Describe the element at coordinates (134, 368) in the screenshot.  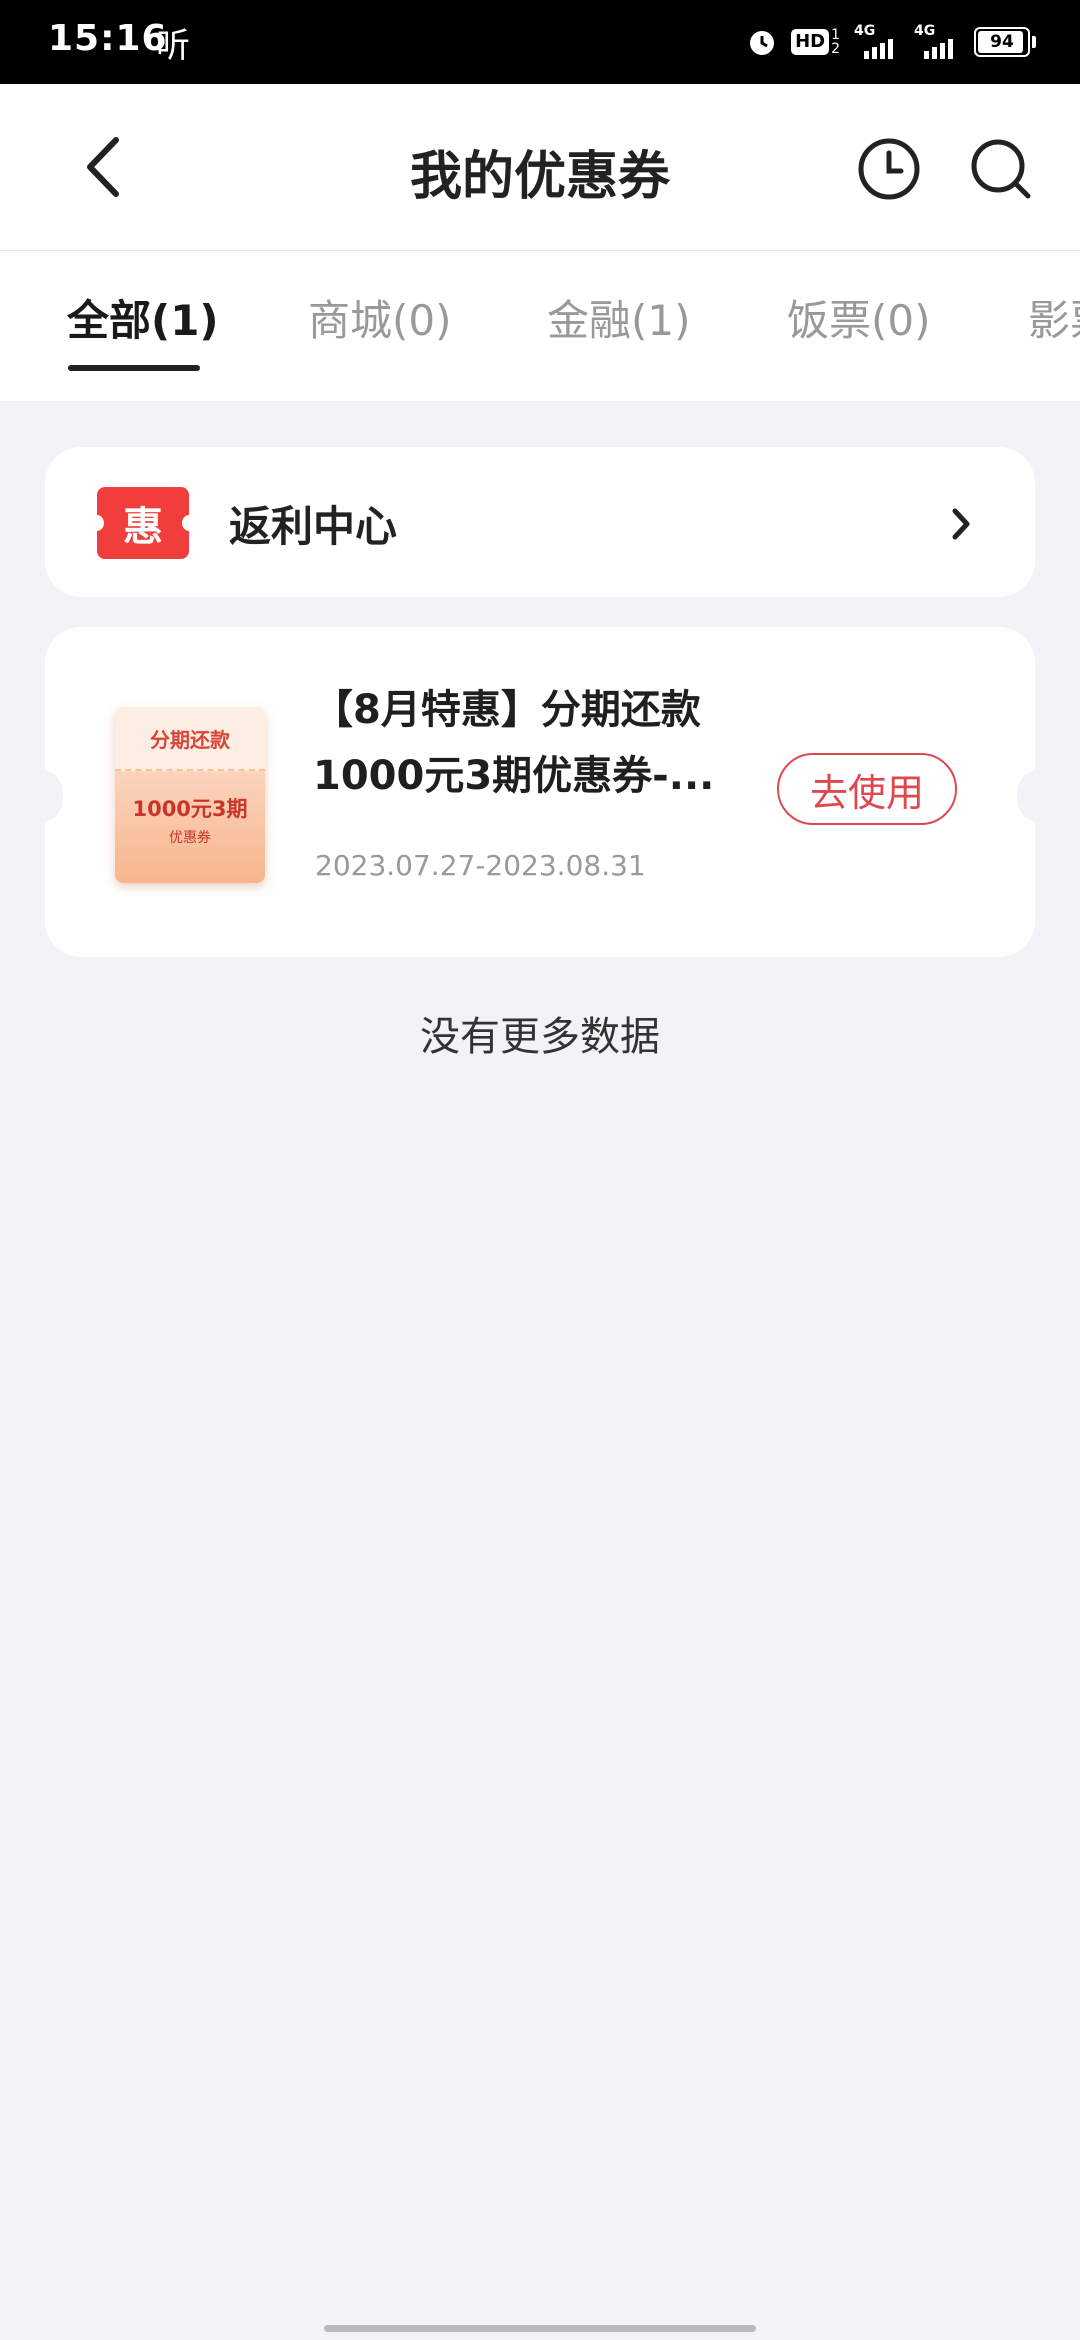
I see `tab-active-indicator` at that location.